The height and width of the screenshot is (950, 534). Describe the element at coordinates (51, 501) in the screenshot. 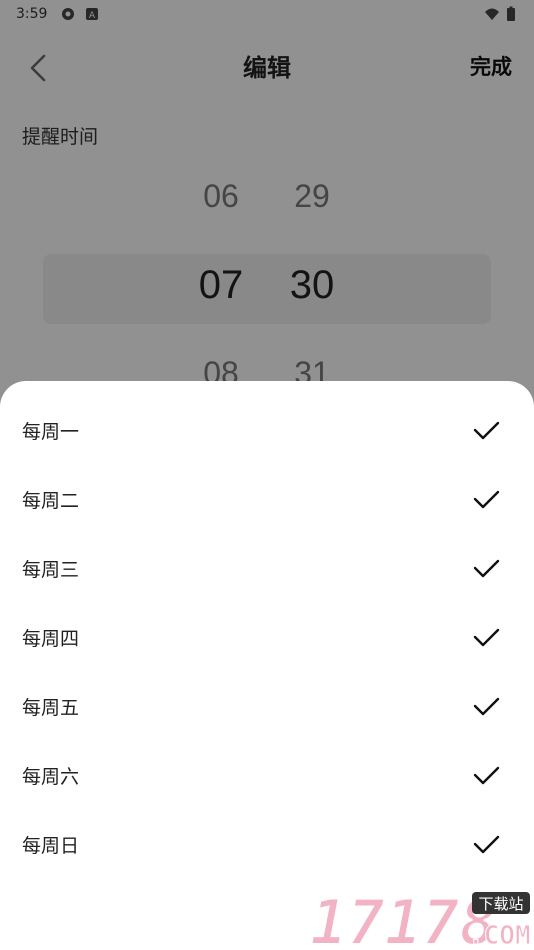

I see `option-label: 每周二` at that location.